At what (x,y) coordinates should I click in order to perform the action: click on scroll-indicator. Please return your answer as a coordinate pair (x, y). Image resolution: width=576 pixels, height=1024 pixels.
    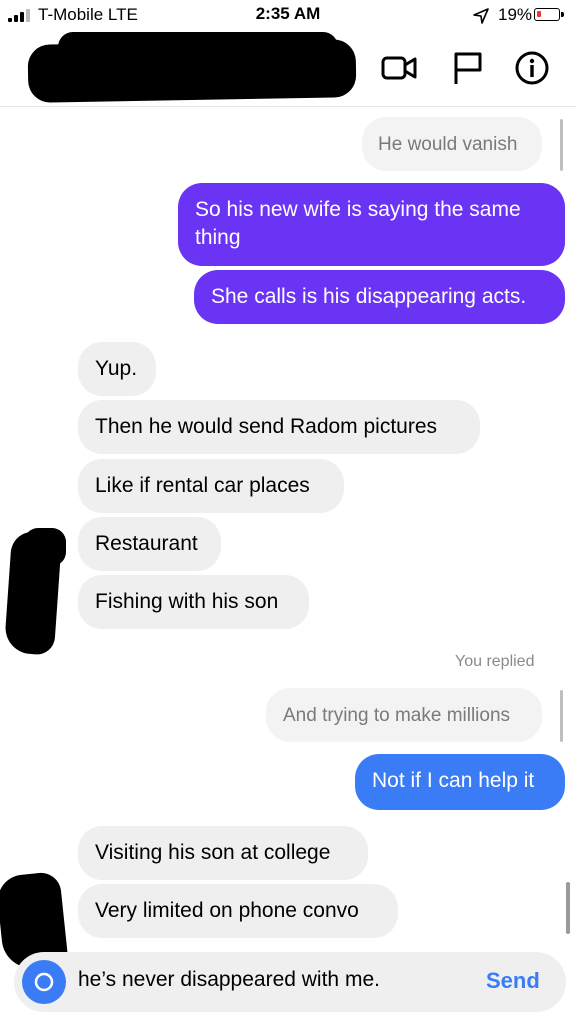
    Looking at the image, I should click on (568, 908).